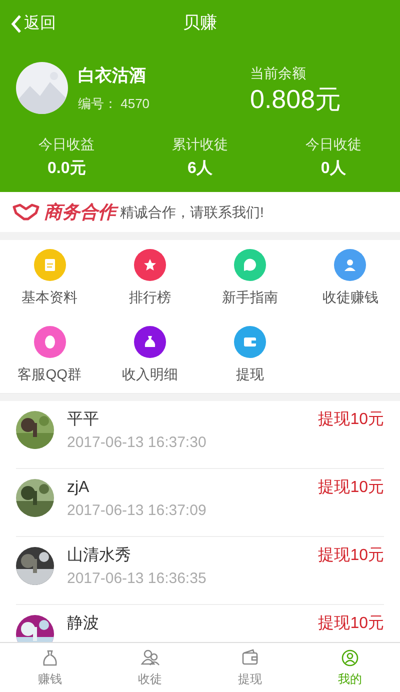 Image resolution: width=400 pixels, height=692 pixels. What do you see at coordinates (296, 99) in the screenshot?
I see `balance-amount: 0.808元` at bounding box center [296, 99].